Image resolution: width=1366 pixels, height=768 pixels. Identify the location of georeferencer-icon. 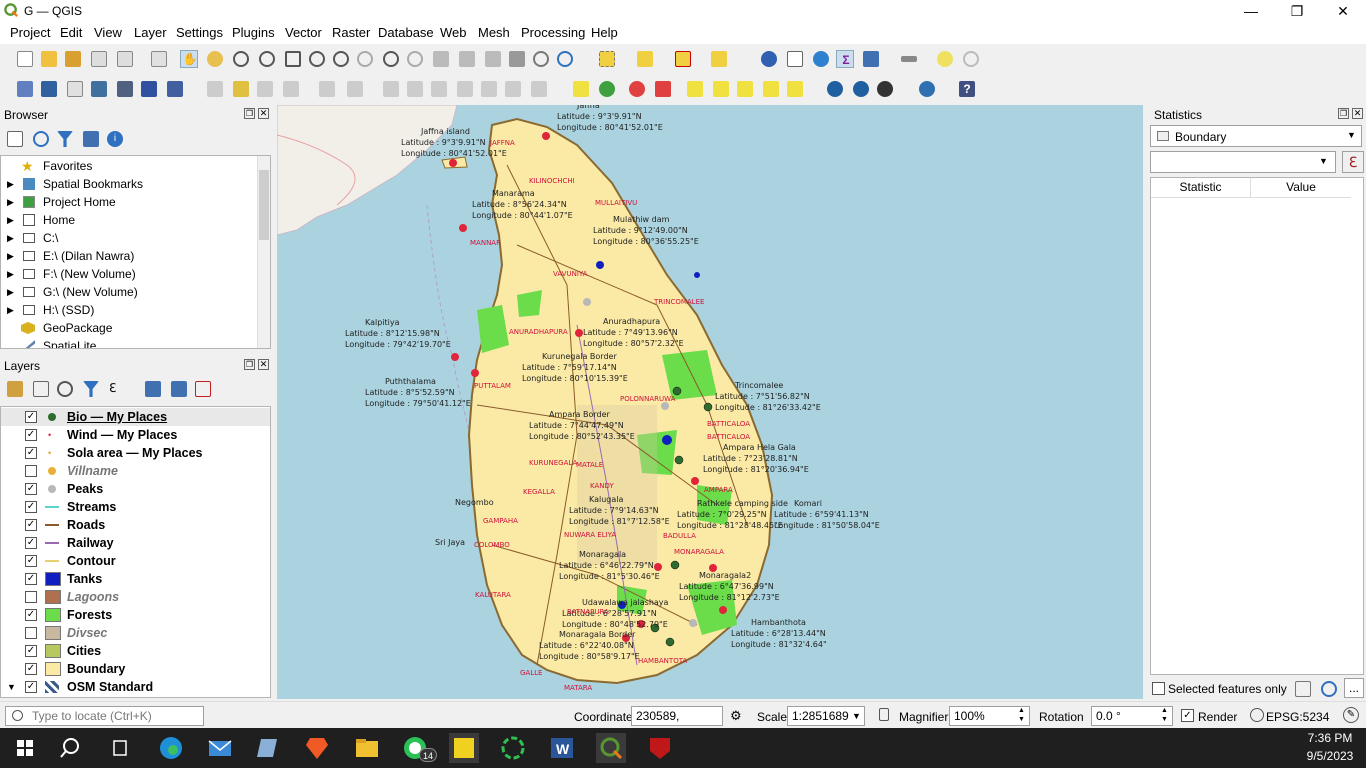
(885, 89).